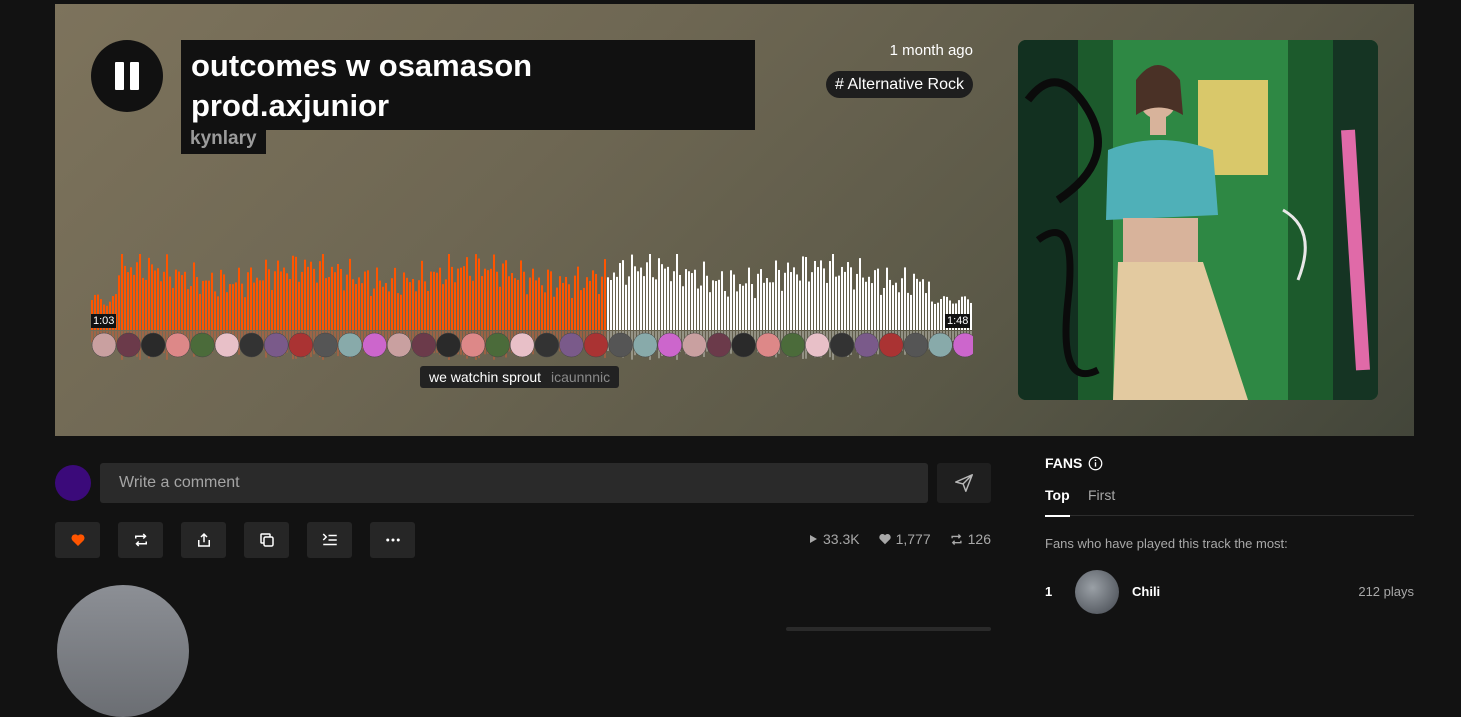  I want to click on fan-row: 1 Chili 212 plays, so click(1229, 592).